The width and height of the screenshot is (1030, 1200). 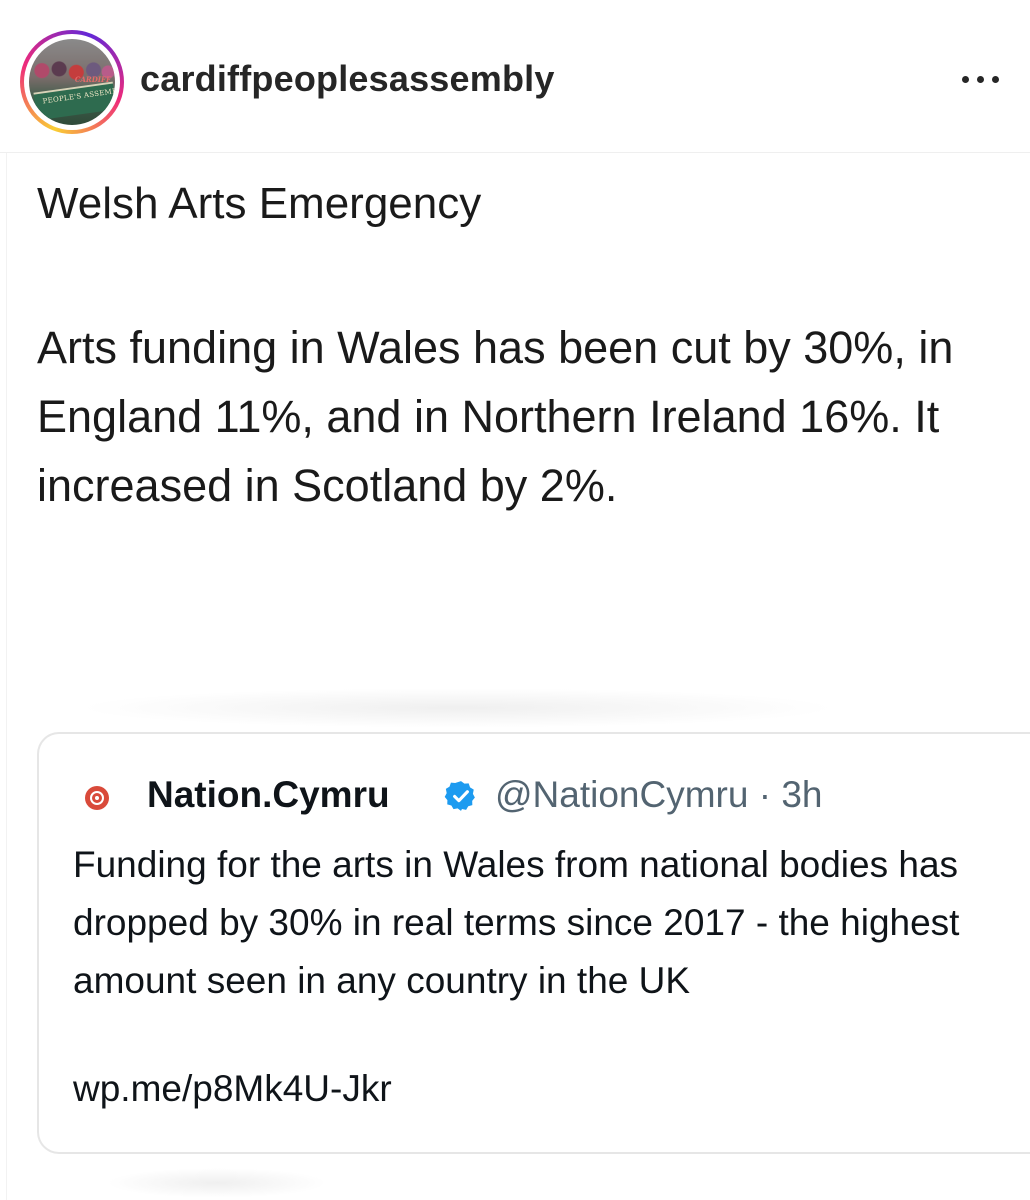 What do you see at coordinates (347, 79) in the screenshot?
I see `username: cardiffpeoplesassembly` at bounding box center [347, 79].